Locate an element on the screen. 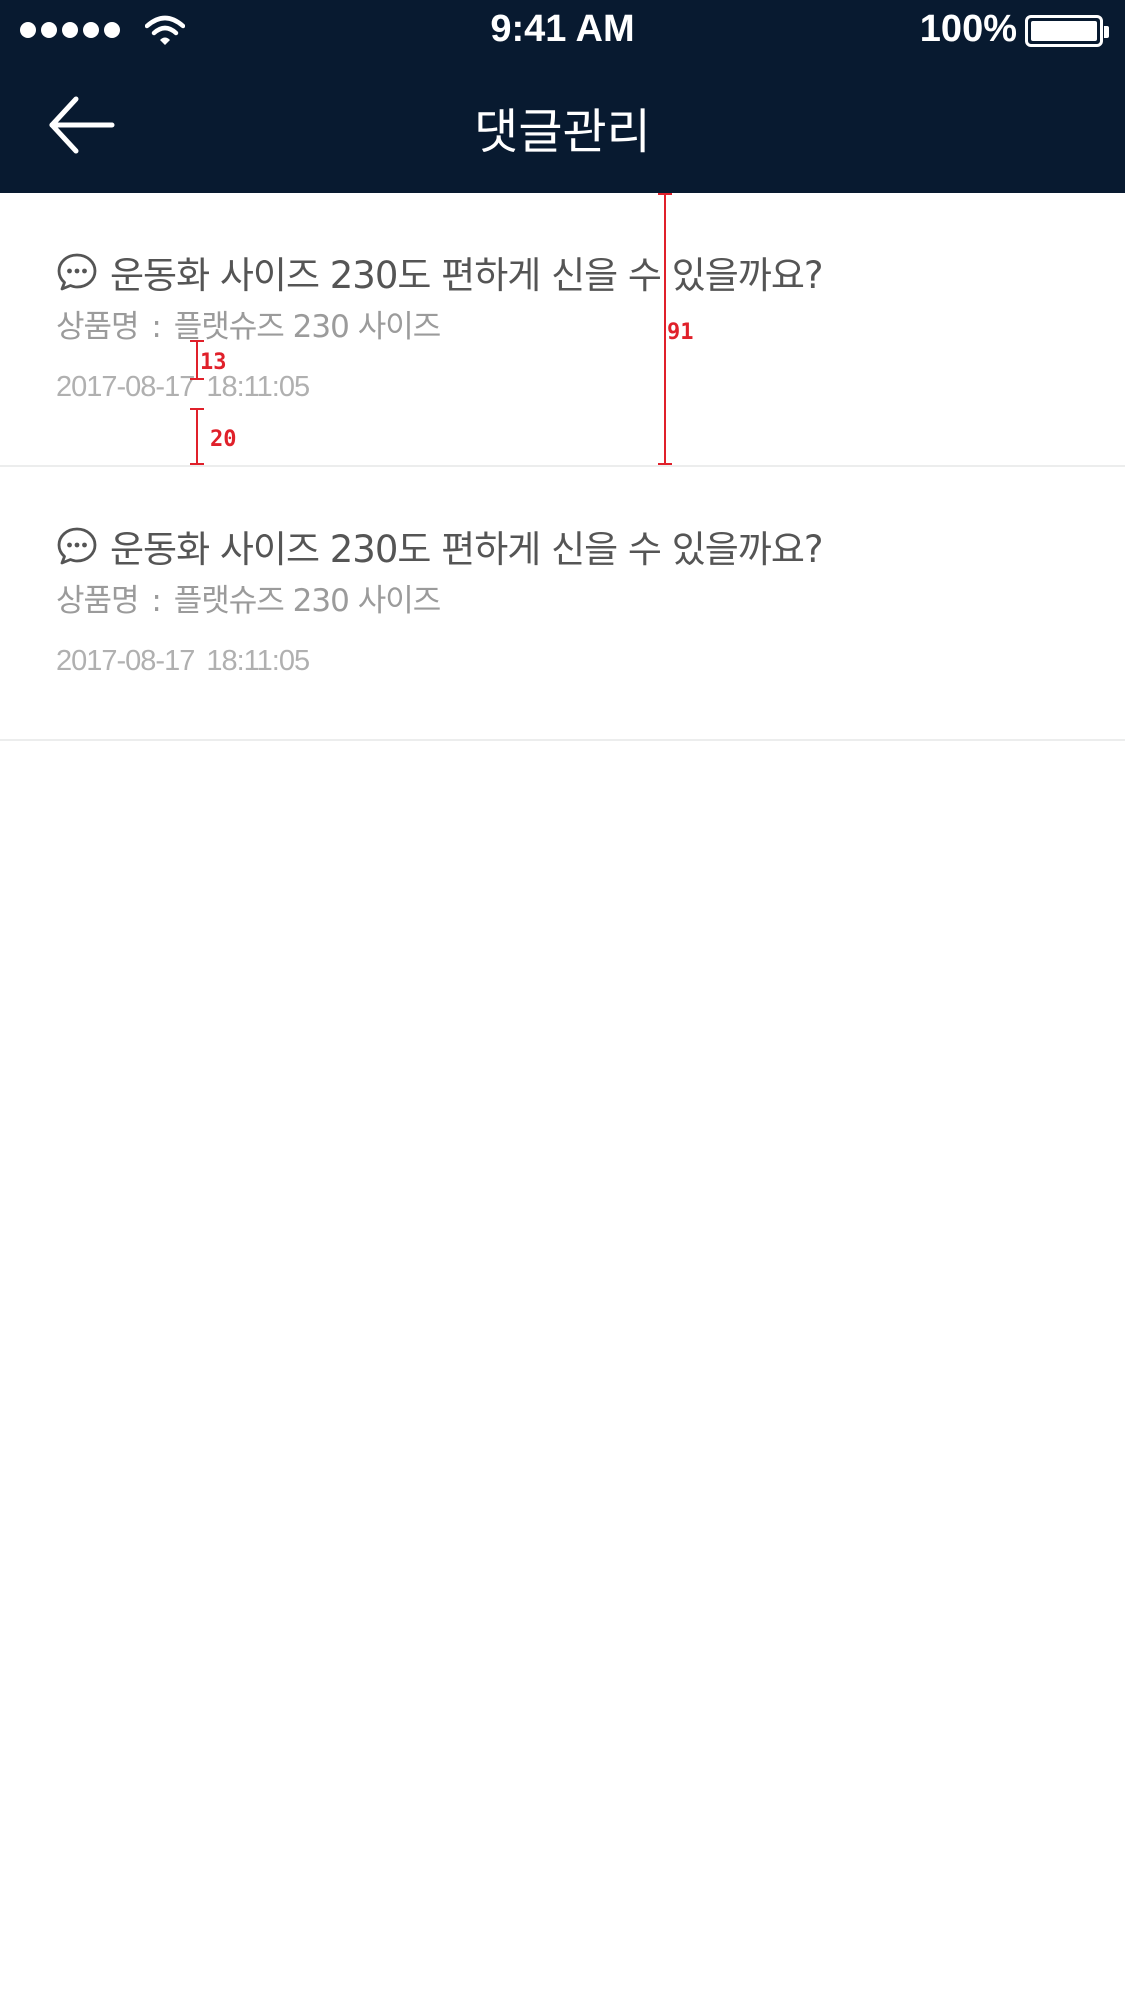 The image size is (1125, 2001). measure-line-item-height is located at coordinates (665, 329).